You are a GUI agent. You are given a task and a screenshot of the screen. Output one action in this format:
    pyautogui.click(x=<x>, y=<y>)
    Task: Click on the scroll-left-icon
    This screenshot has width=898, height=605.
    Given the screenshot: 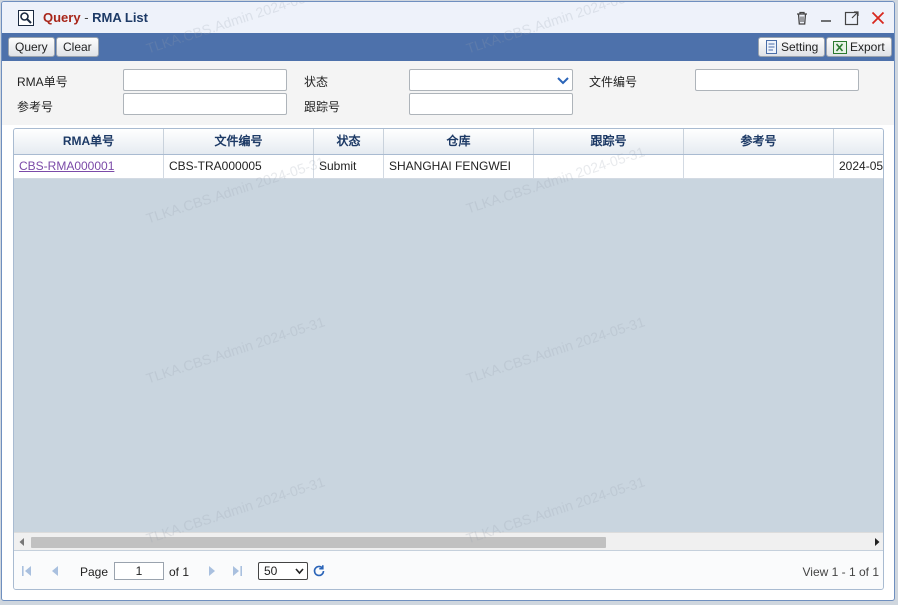 What is the action you would take?
    pyautogui.click(x=22, y=542)
    